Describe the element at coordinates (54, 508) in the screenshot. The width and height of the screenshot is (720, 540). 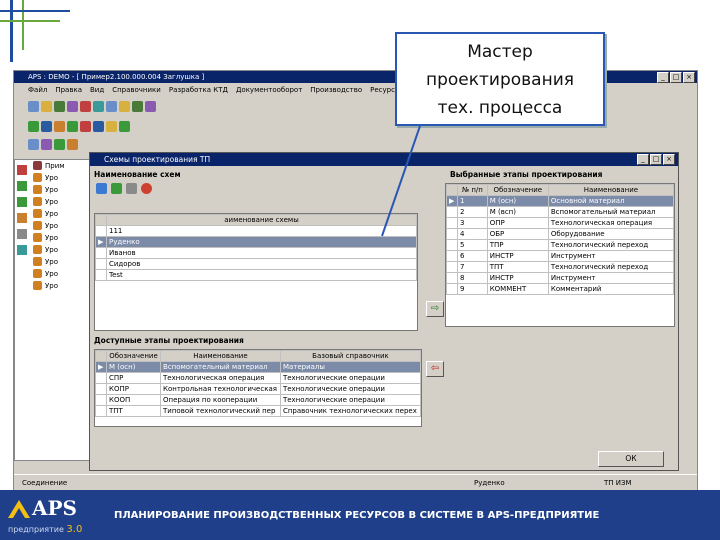
I see `logo-text: APS` at that location.